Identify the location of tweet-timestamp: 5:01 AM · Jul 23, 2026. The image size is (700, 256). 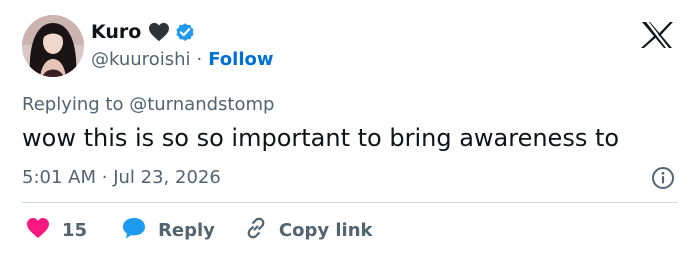
(121, 178).